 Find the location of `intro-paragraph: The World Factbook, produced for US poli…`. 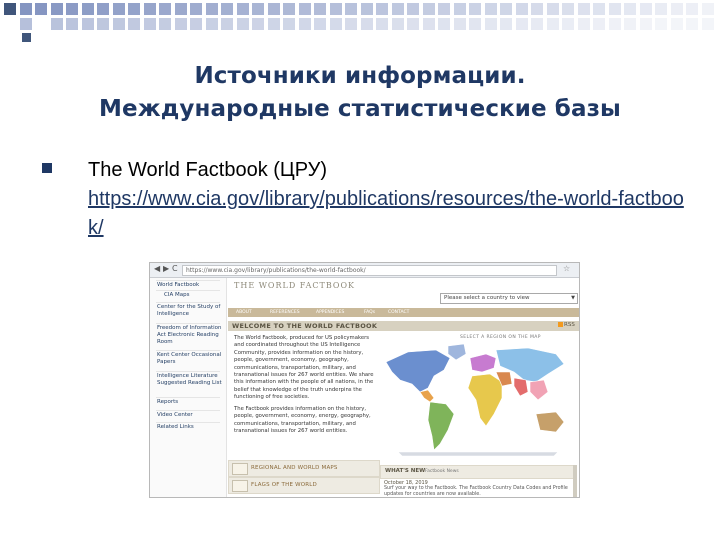

intro-paragraph: The World Factbook, produced for US poli… is located at coordinates (304, 368).